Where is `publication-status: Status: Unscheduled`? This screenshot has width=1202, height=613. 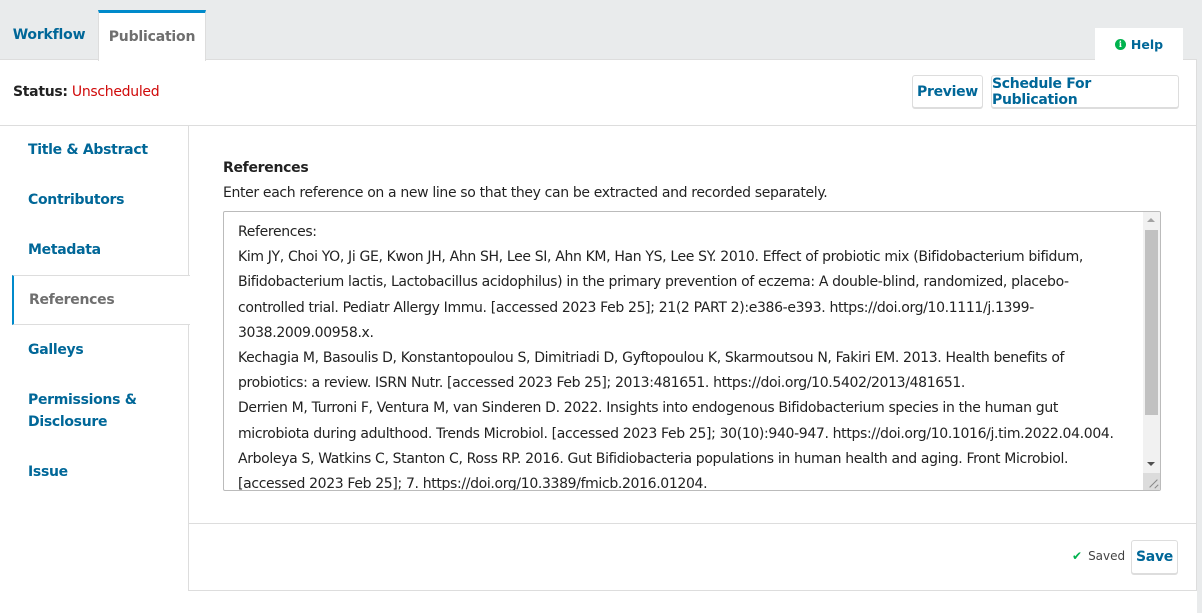 publication-status: Status: Unscheduled is located at coordinates (86, 92).